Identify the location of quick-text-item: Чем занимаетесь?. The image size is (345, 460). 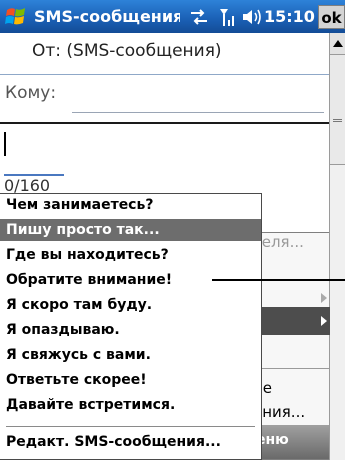
(130, 205).